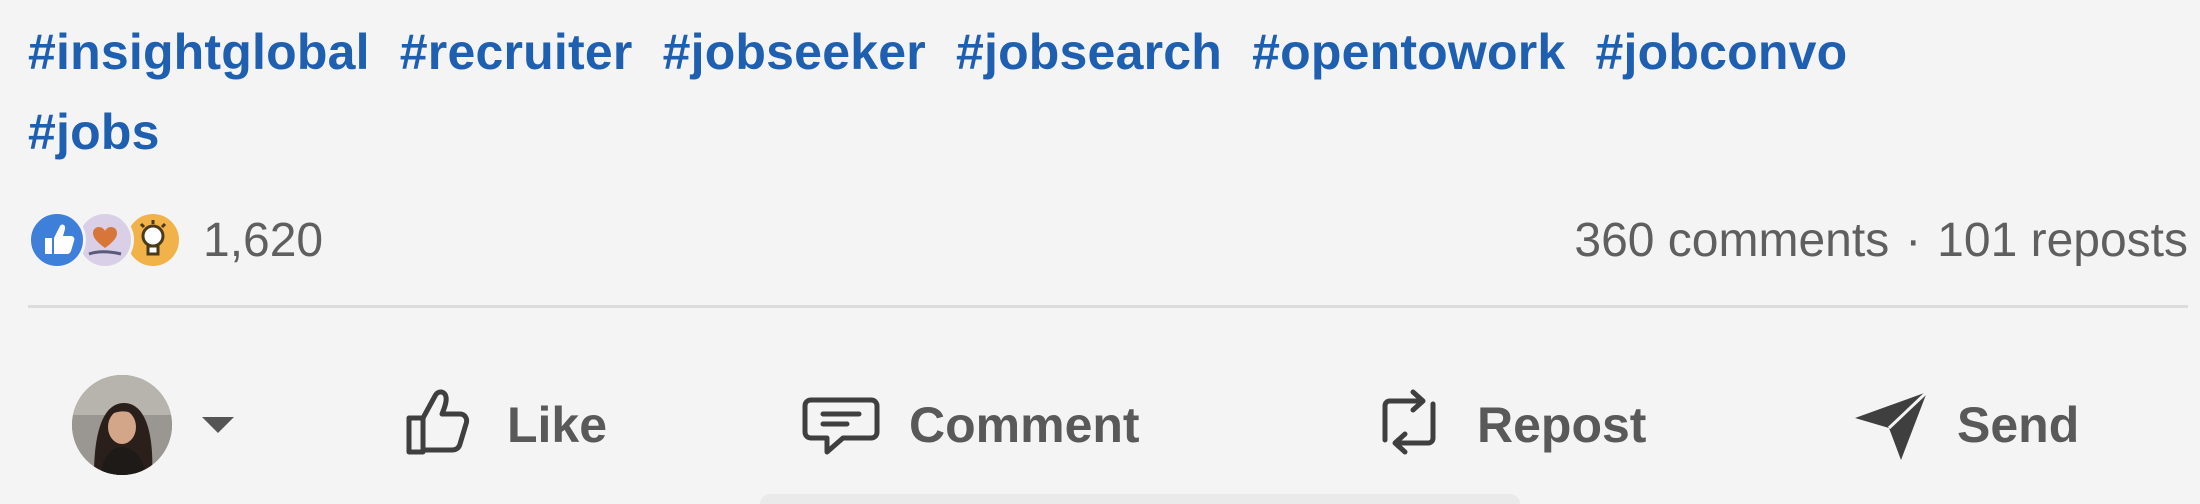 This screenshot has height=504, width=2200. What do you see at coordinates (1410, 425) in the screenshot?
I see `repost-icon` at bounding box center [1410, 425].